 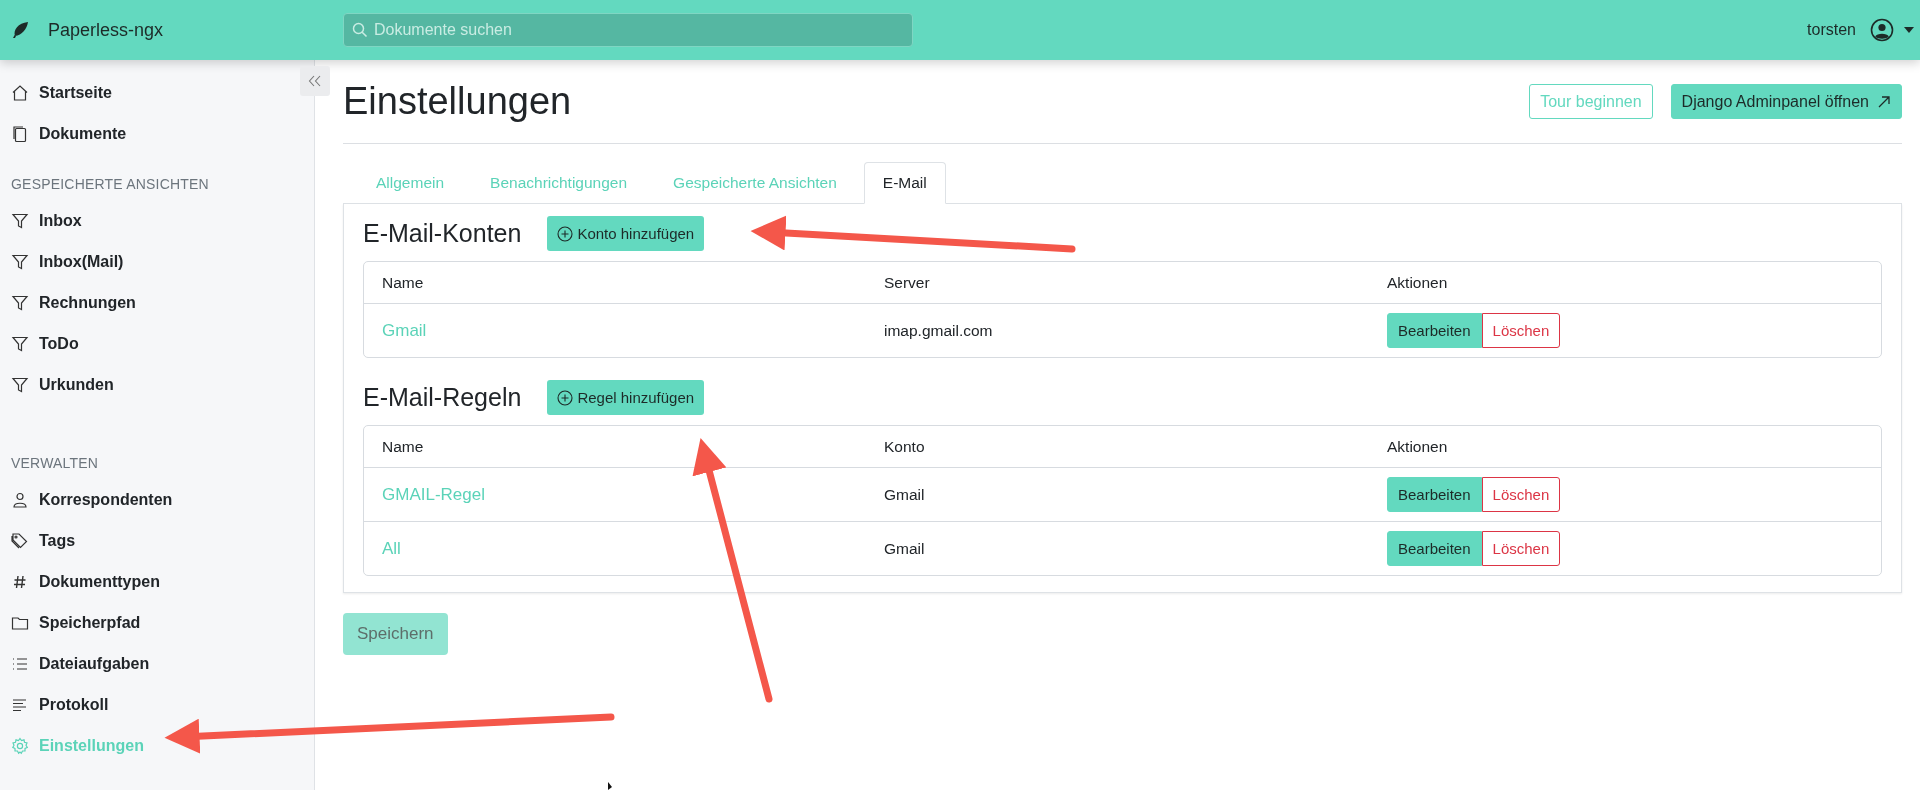 I want to click on sidebar-item: Protokoll, so click(x=60, y=704).